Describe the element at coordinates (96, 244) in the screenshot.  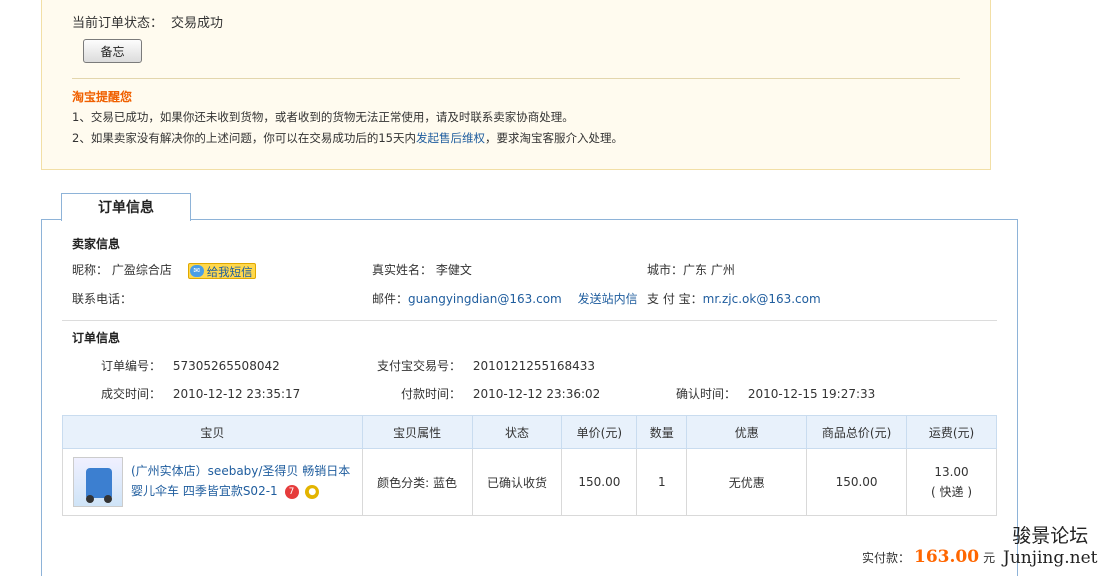
I see `seller-section-title: 卖家信息` at that location.